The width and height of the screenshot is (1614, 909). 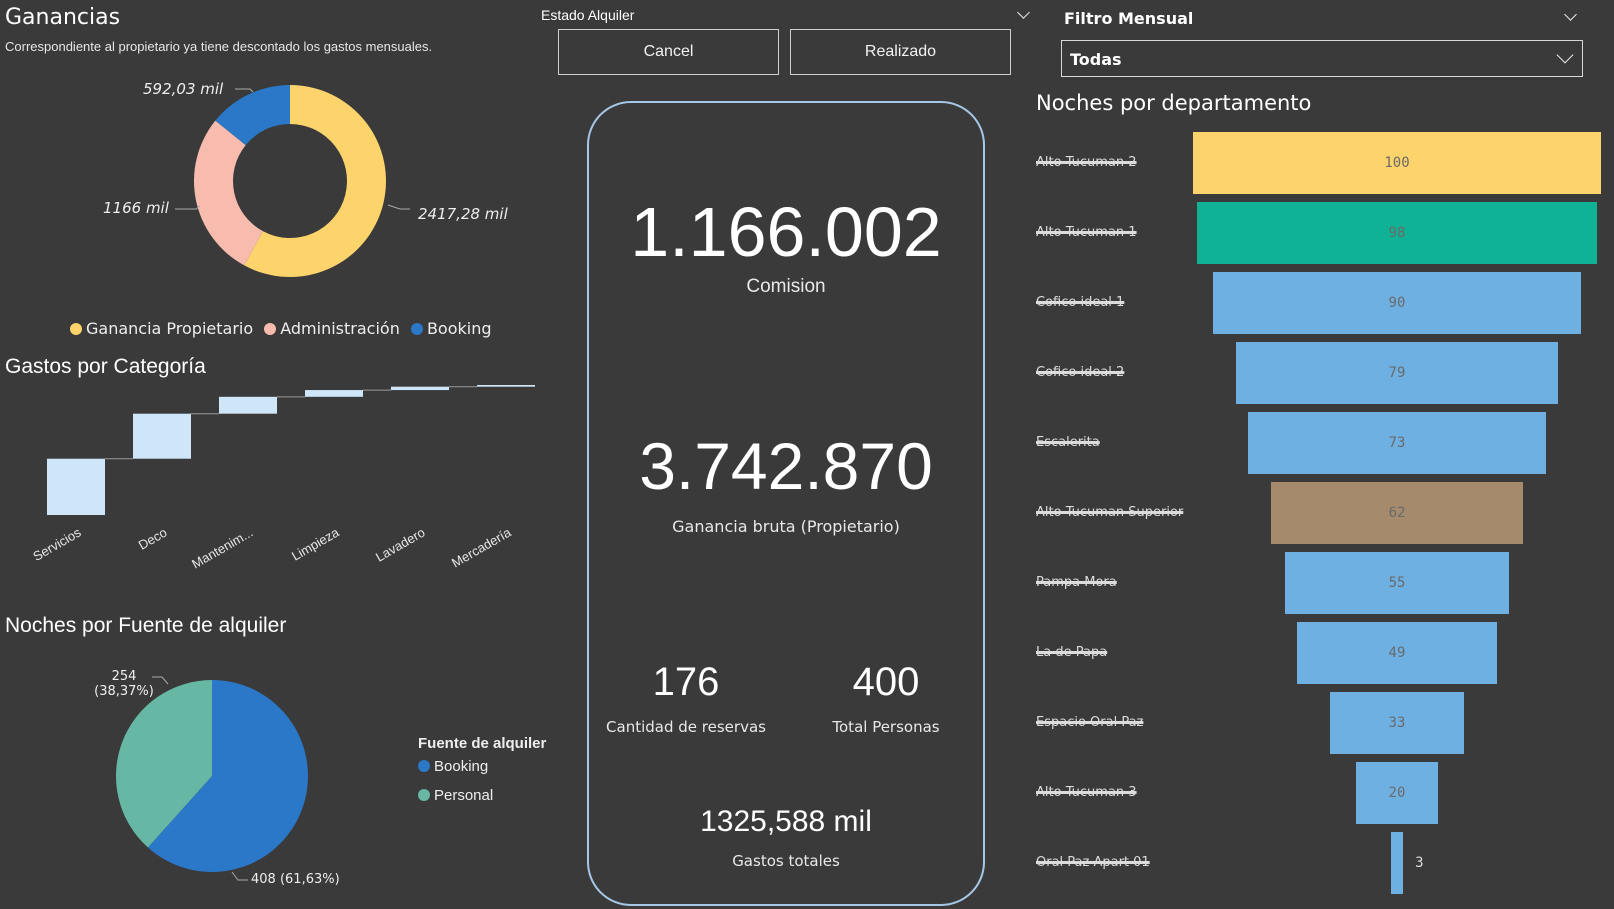 What do you see at coordinates (63, 17) in the screenshot?
I see `earnings-title: Ganancias` at bounding box center [63, 17].